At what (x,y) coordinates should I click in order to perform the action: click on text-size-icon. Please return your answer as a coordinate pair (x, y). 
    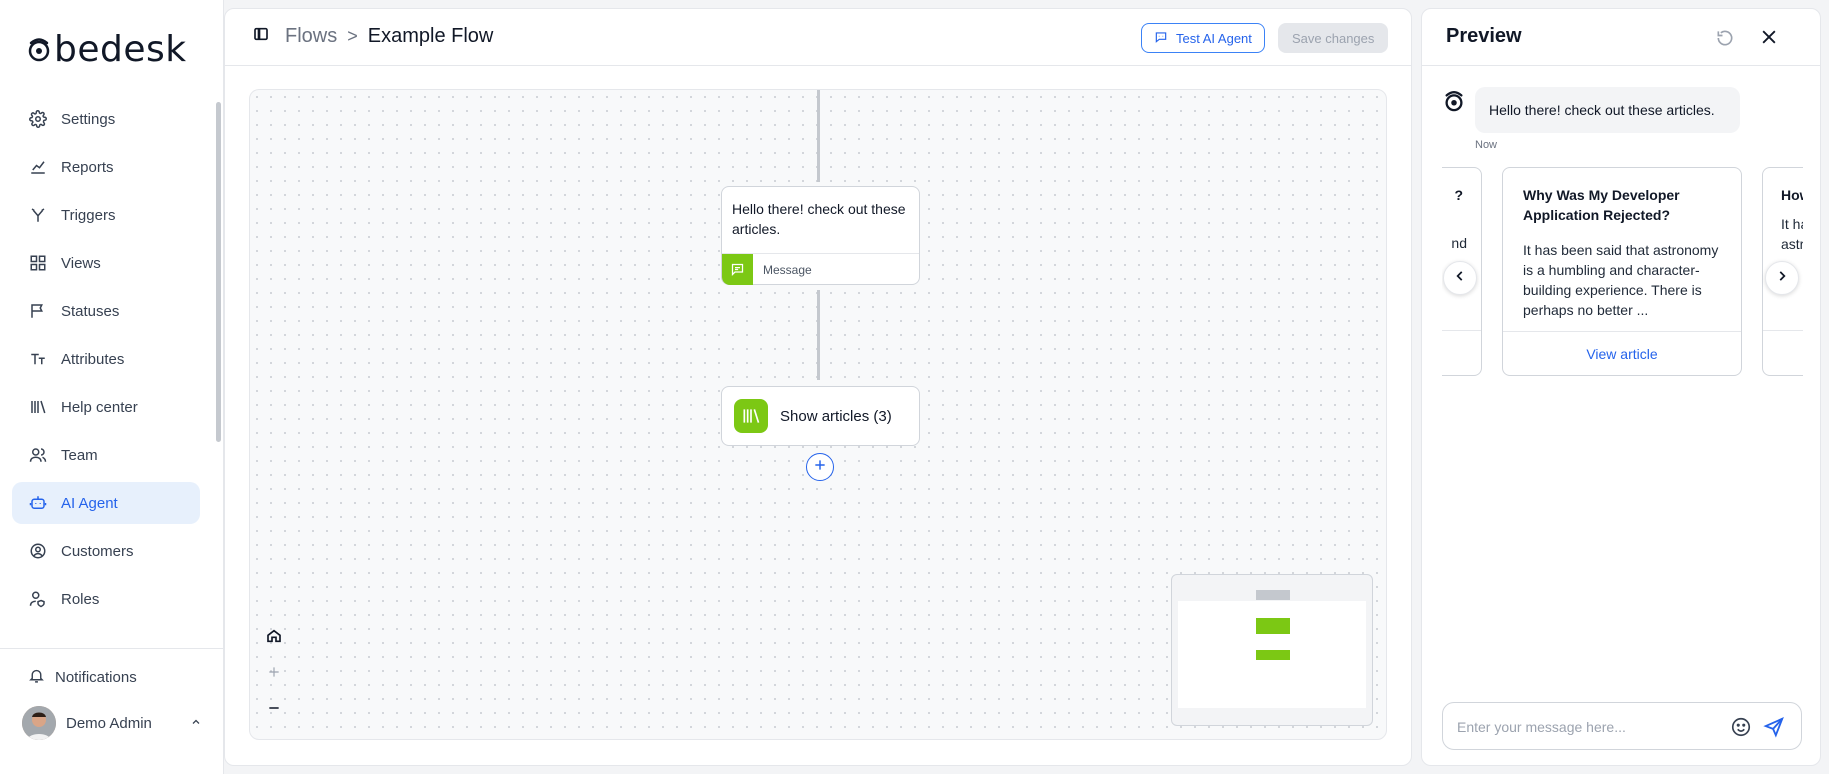
    Looking at the image, I should click on (38, 359).